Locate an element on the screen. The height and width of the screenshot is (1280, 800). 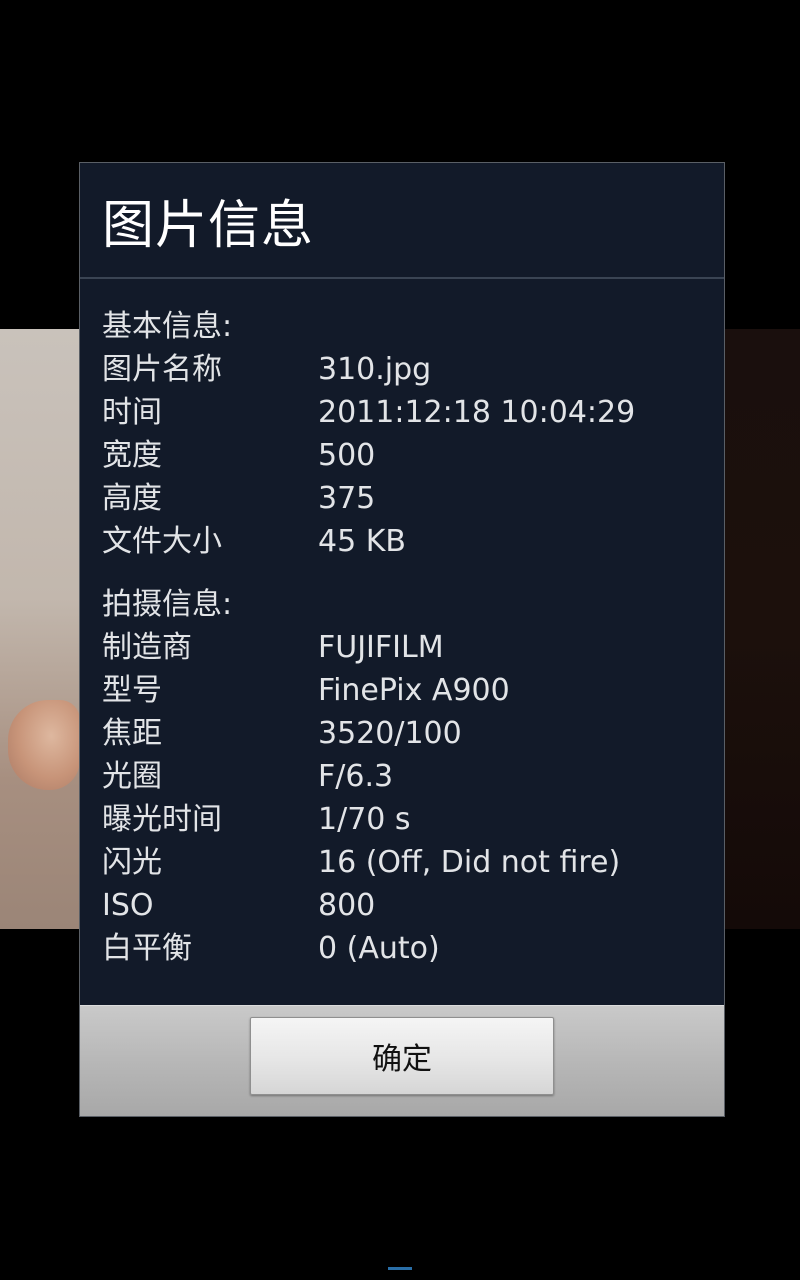
info-row-height: 高度 375 is located at coordinates (413, 498).